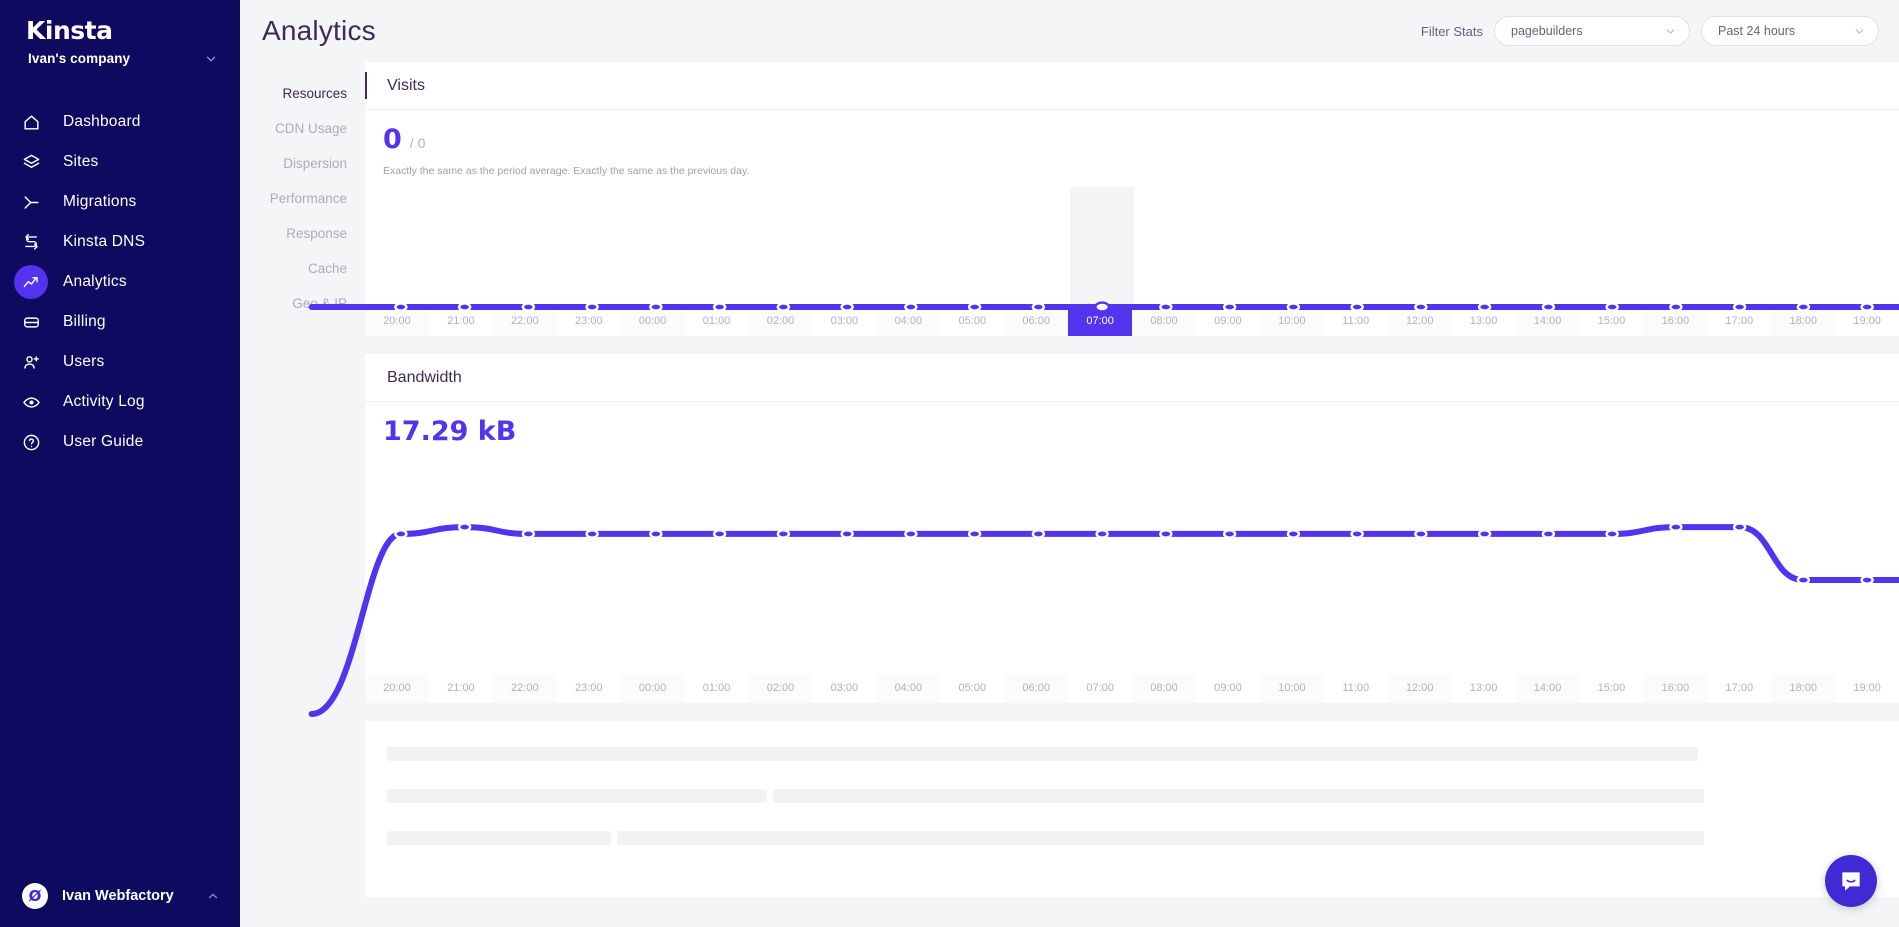 The height and width of the screenshot is (927, 1899). What do you see at coordinates (1675, 688) in the screenshot?
I see `x-axis-tick: 16:00` at bounding box center [1675, 688].